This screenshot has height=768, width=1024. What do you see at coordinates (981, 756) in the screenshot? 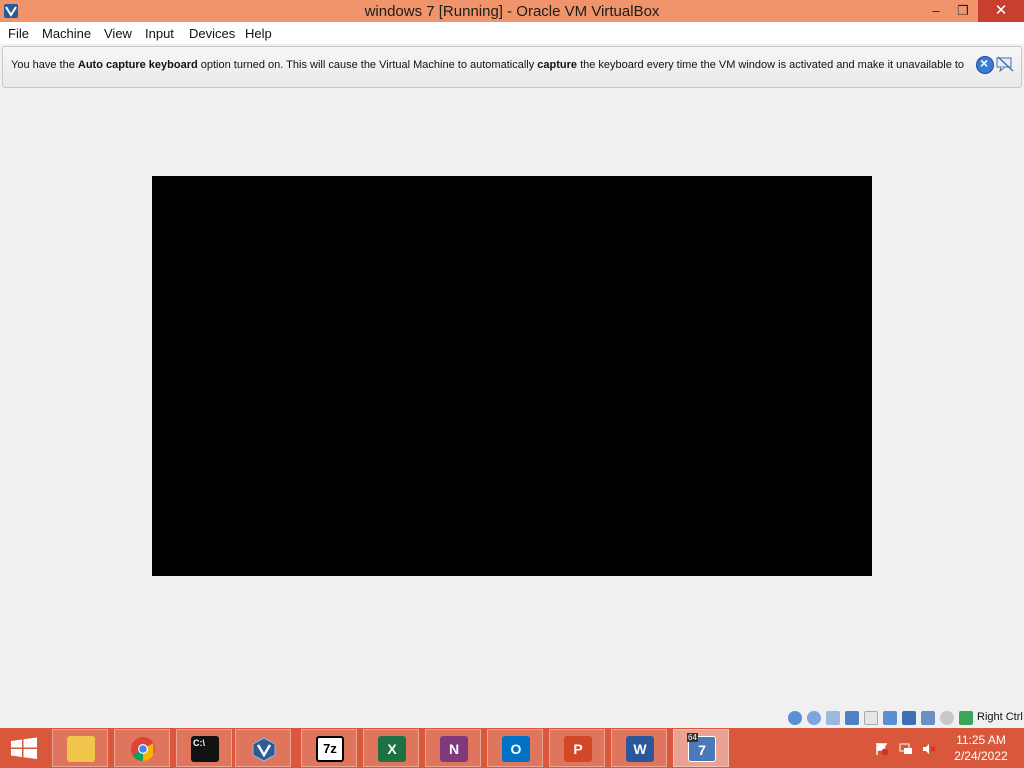
I see `clock-date: 2/24/2022` at bounding box center [981, 756].